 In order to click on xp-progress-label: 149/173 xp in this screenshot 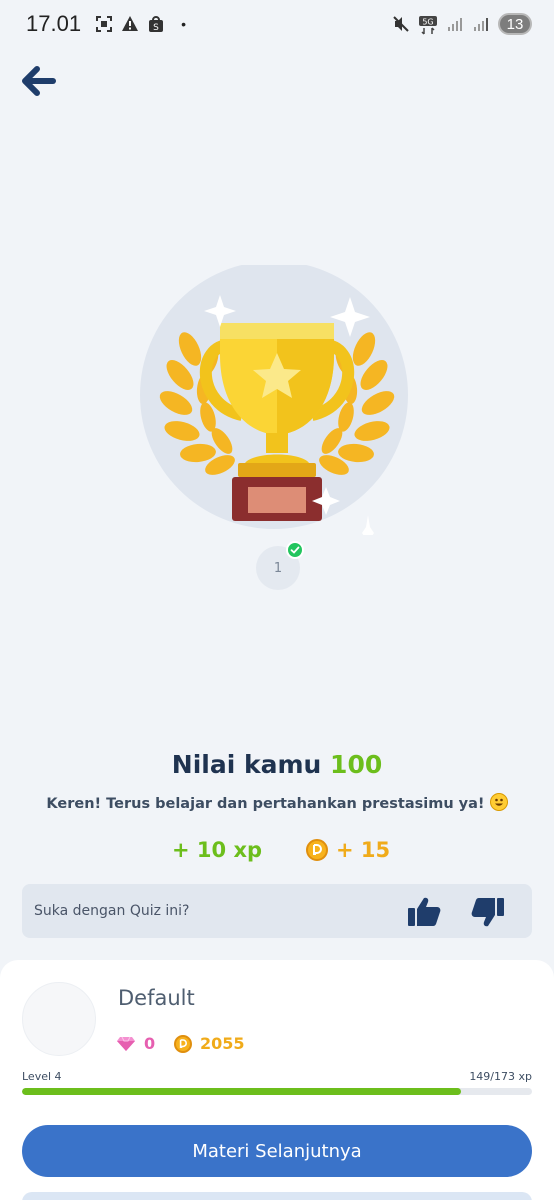, I will do `click(500, 1076)`.